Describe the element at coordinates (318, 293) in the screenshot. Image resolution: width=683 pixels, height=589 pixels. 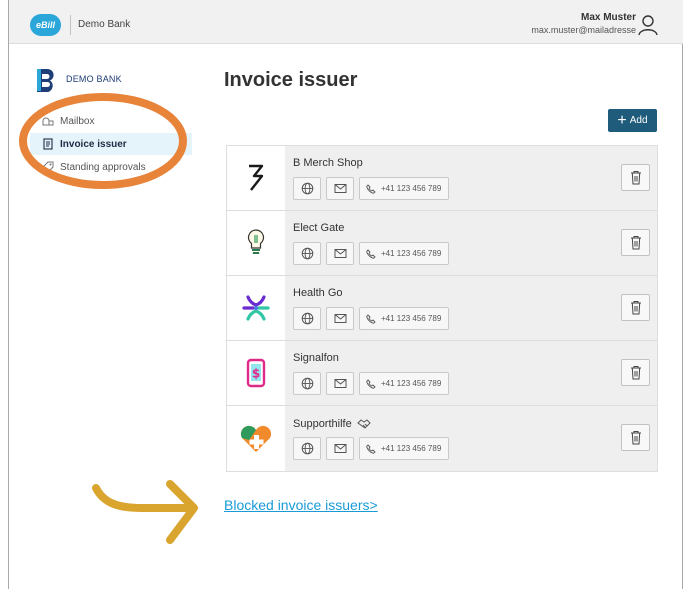
I see `issuer-name: Health Go` at that location.